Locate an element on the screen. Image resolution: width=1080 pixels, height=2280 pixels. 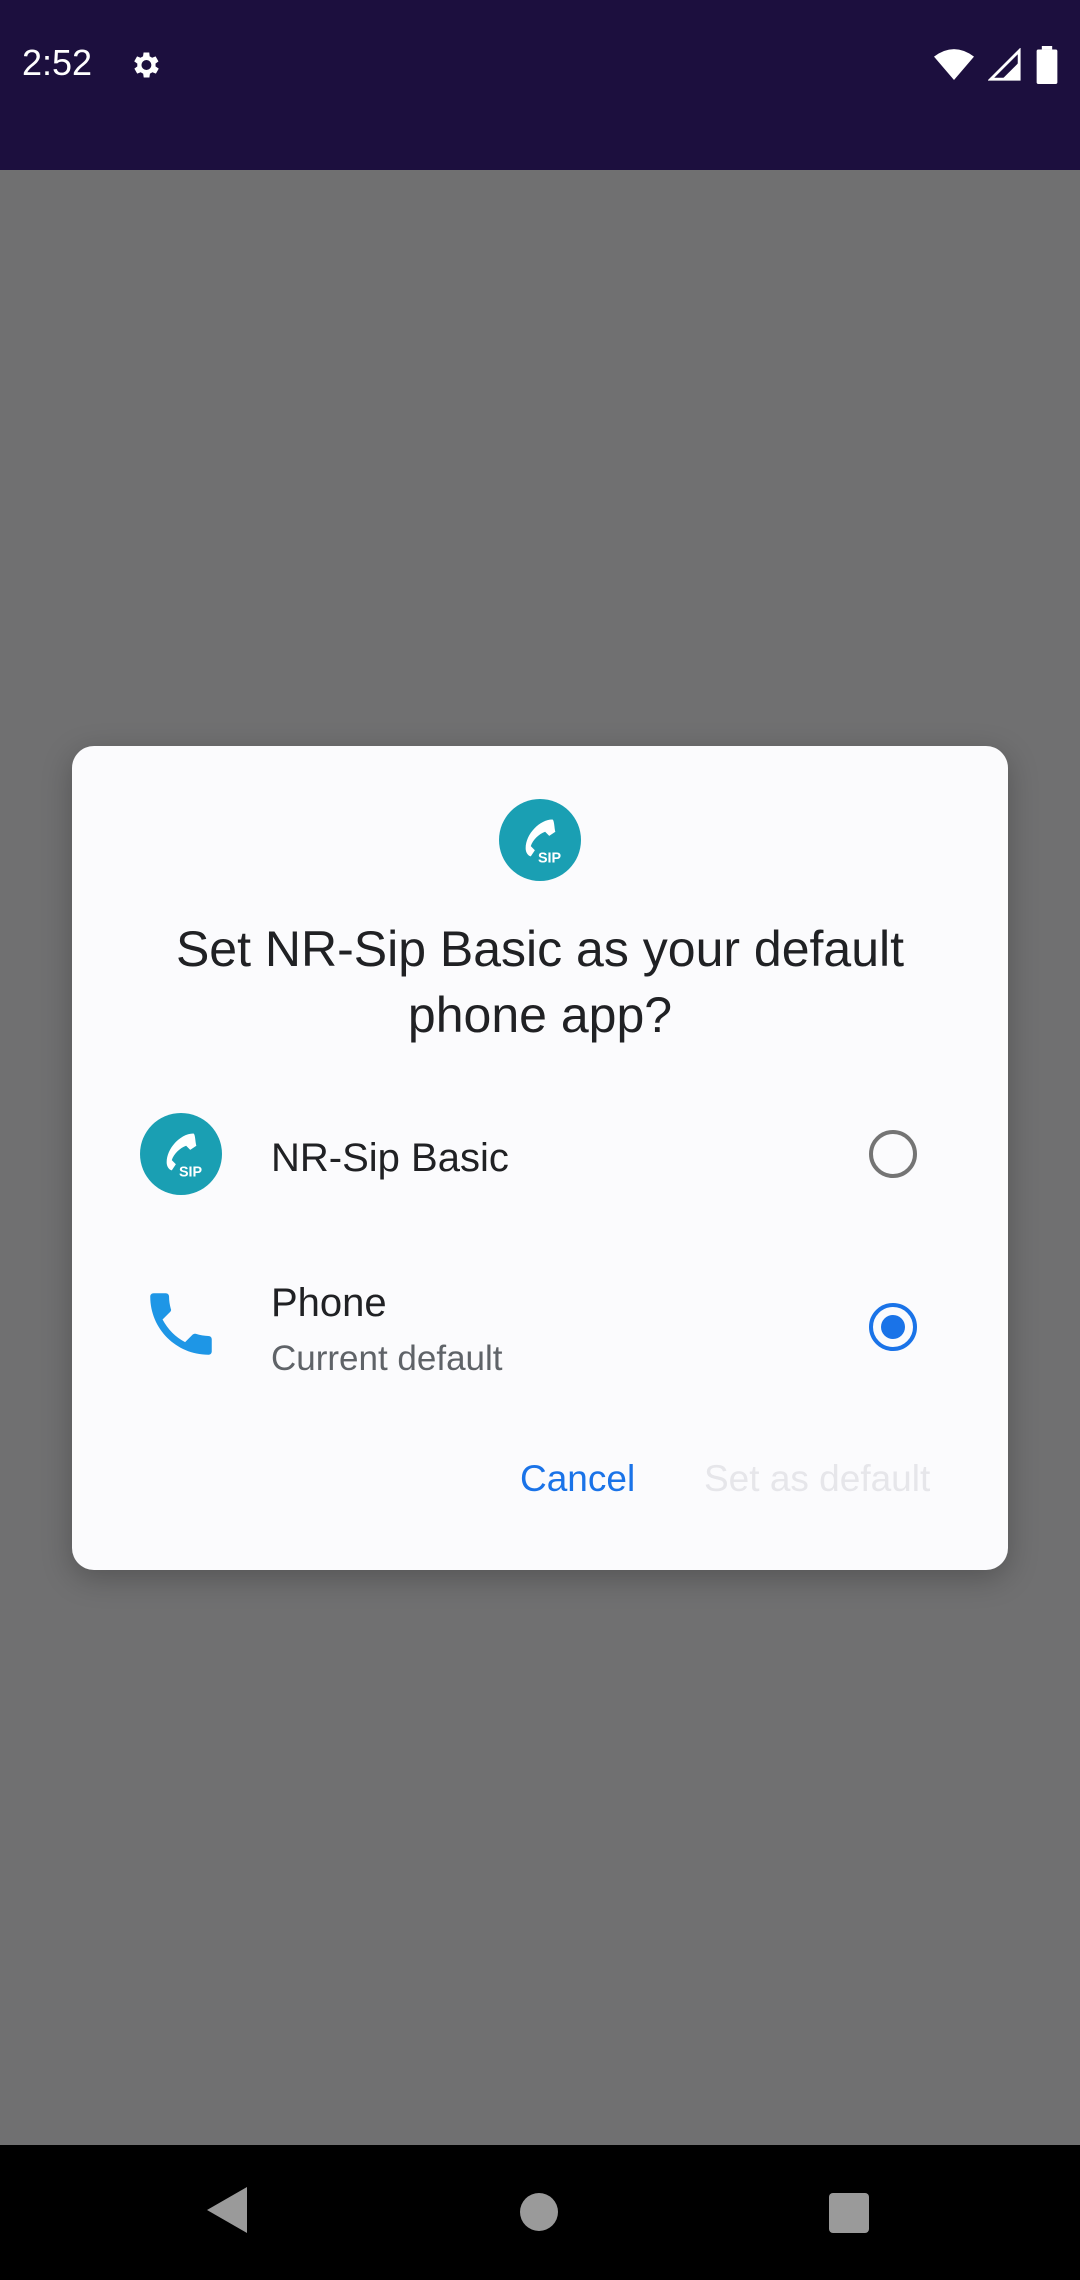
status-bar: 2:52 is located at coordinates (540, 85).